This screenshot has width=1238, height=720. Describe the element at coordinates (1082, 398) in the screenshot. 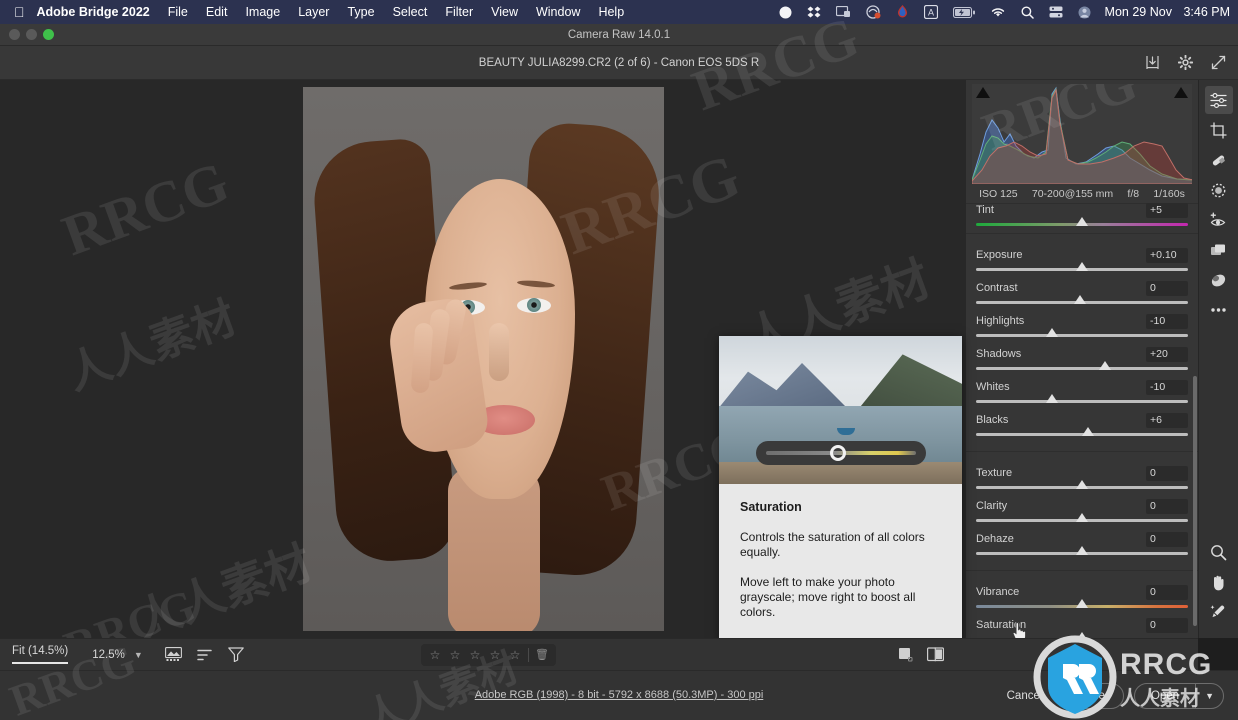

I see `slider-whites-track` at that location.